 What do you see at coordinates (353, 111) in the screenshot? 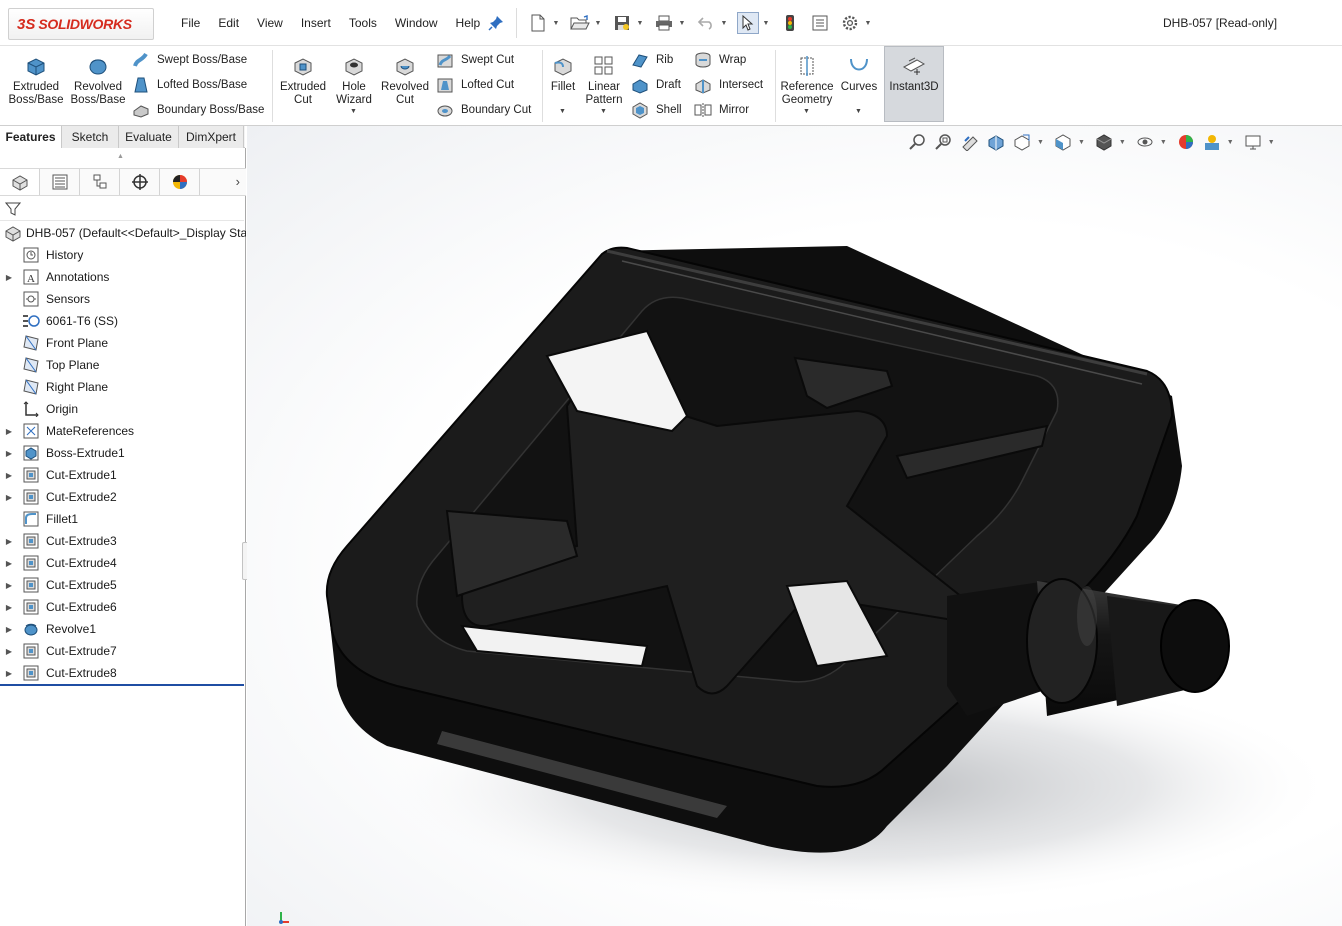
I see `hole-wizard-dropdown: ▼` at bounding box center [353, 111].